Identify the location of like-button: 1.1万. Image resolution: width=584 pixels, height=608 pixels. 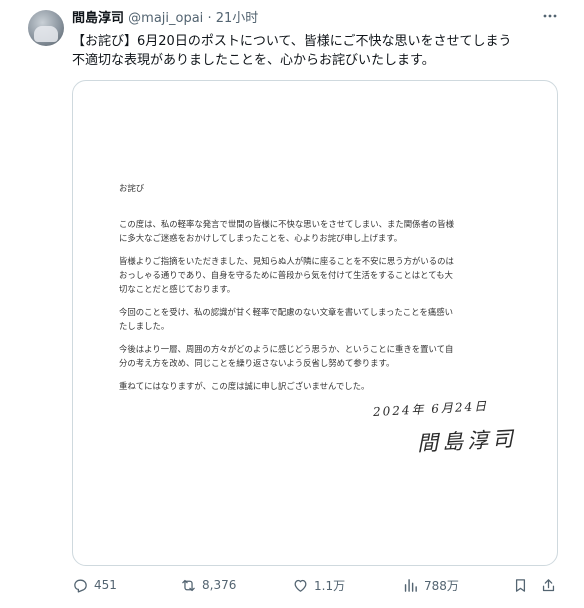
(318, 585).